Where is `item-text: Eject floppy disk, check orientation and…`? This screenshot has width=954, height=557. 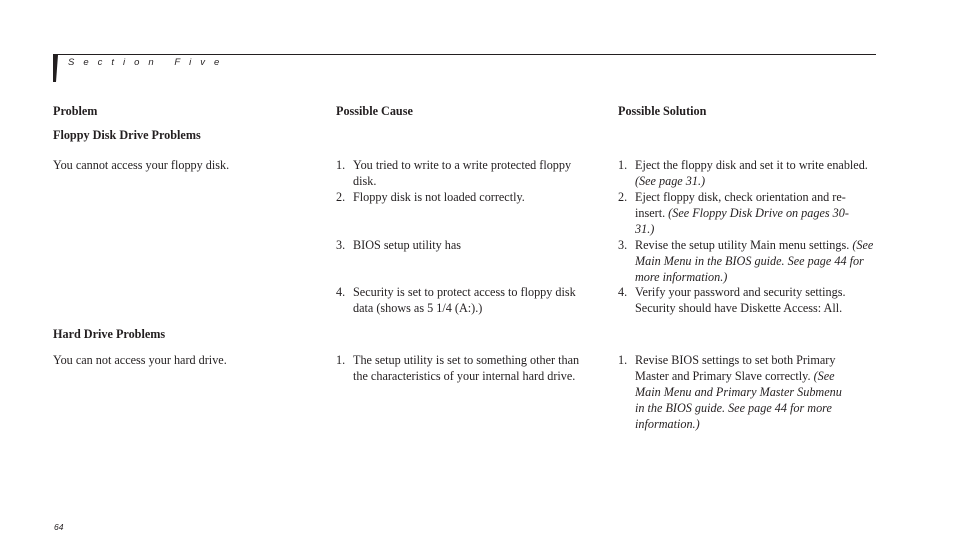 item-text: Eject floppy disk, check orientation and… is located at coordinates (746, 213).